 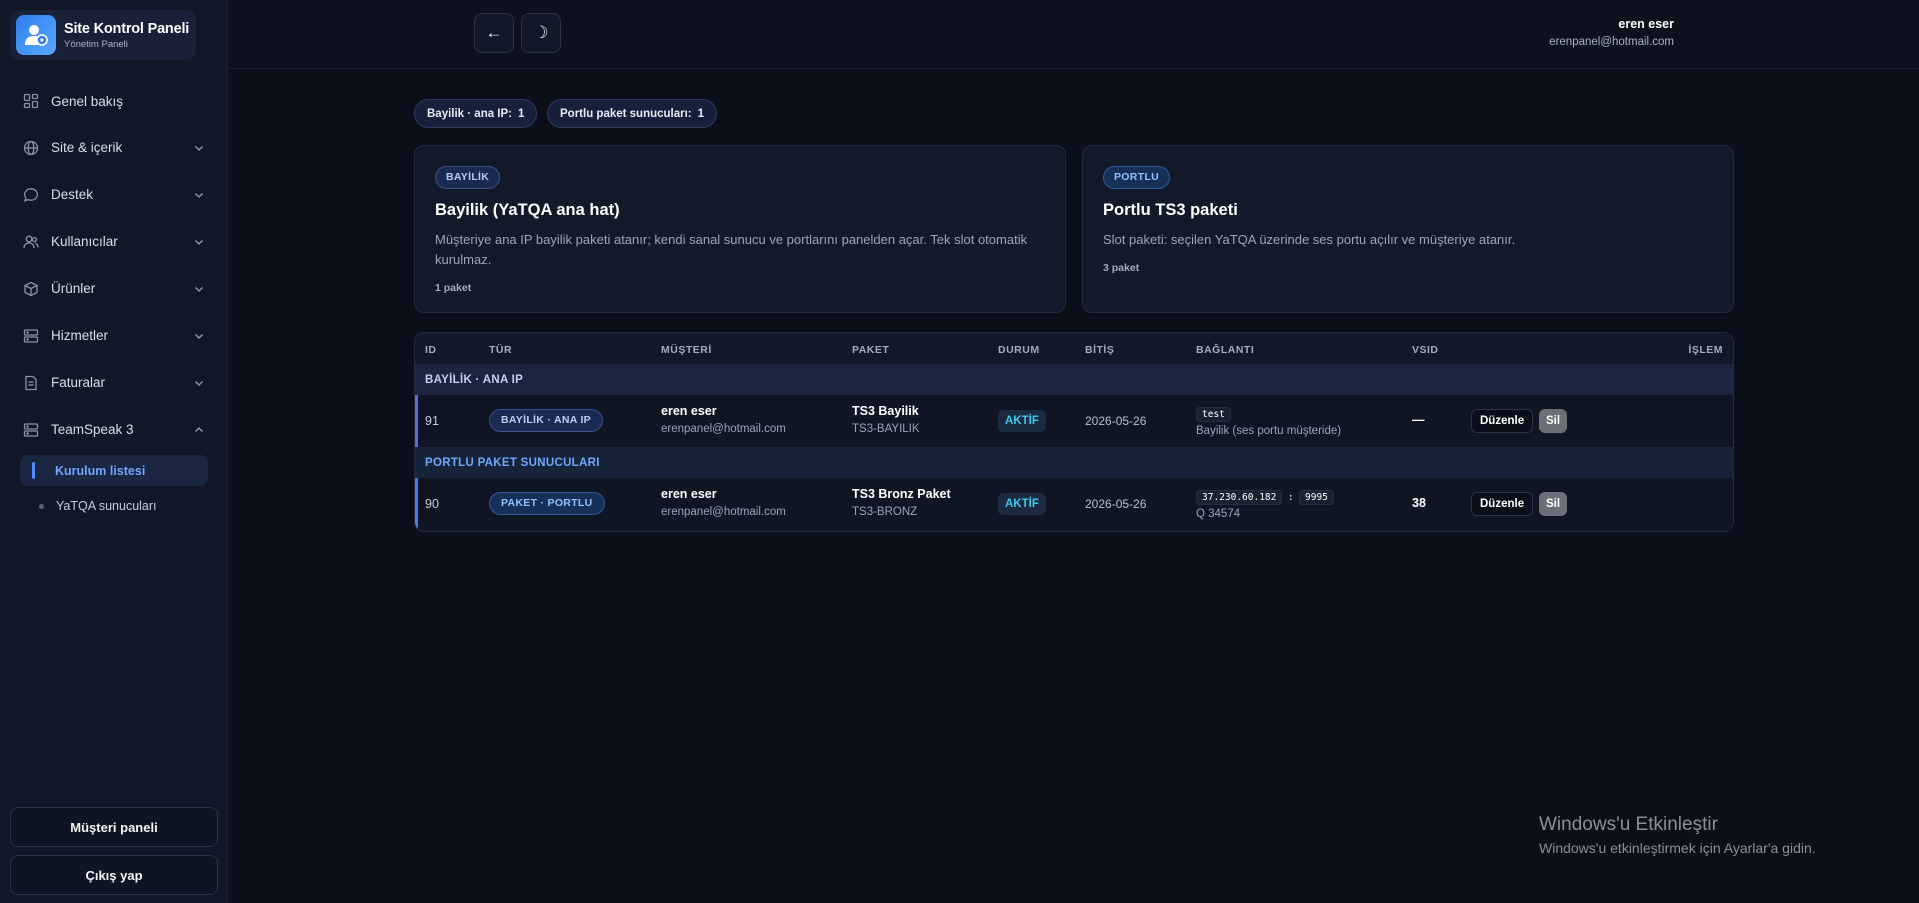 What do you see at coordinates (1022, 421) in the screenshot?
I see `status-badge: AKTİF` at bounding box center [1022, 421].